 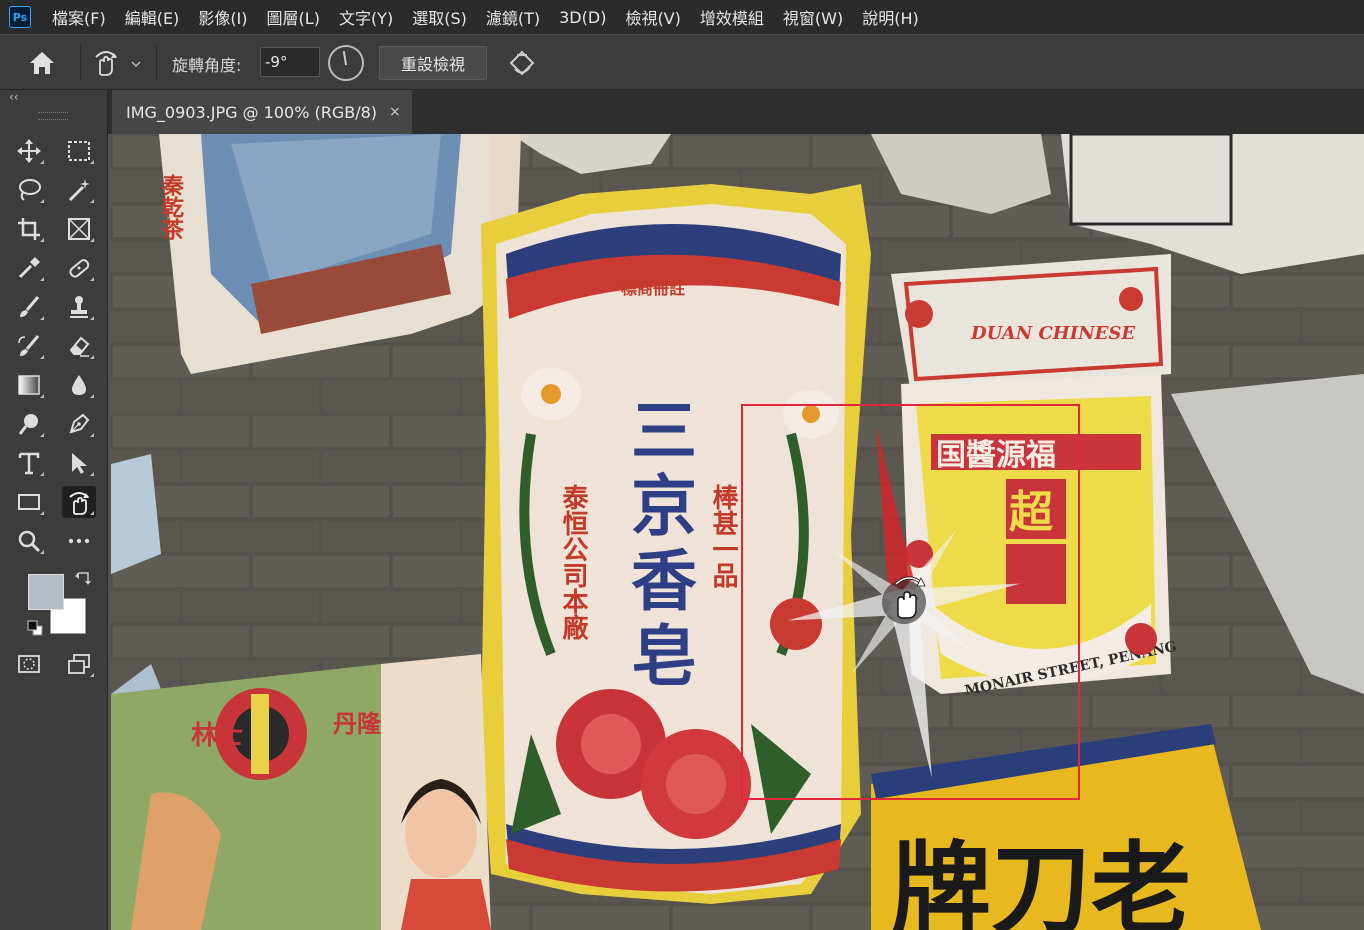 I want to click on rectangle-icon, so click(x=29, y=502).